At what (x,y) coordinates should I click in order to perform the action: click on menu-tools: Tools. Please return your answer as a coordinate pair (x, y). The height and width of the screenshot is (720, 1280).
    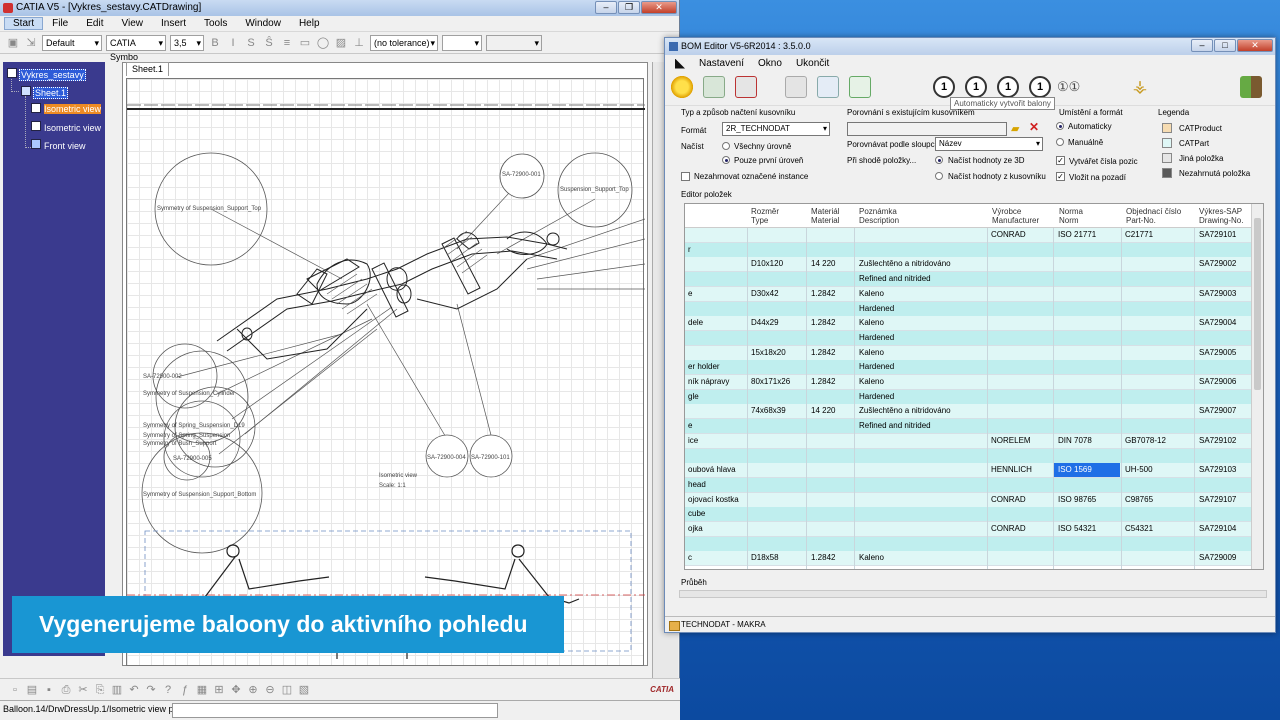
    Looking at the image, I should click on (215, 23).